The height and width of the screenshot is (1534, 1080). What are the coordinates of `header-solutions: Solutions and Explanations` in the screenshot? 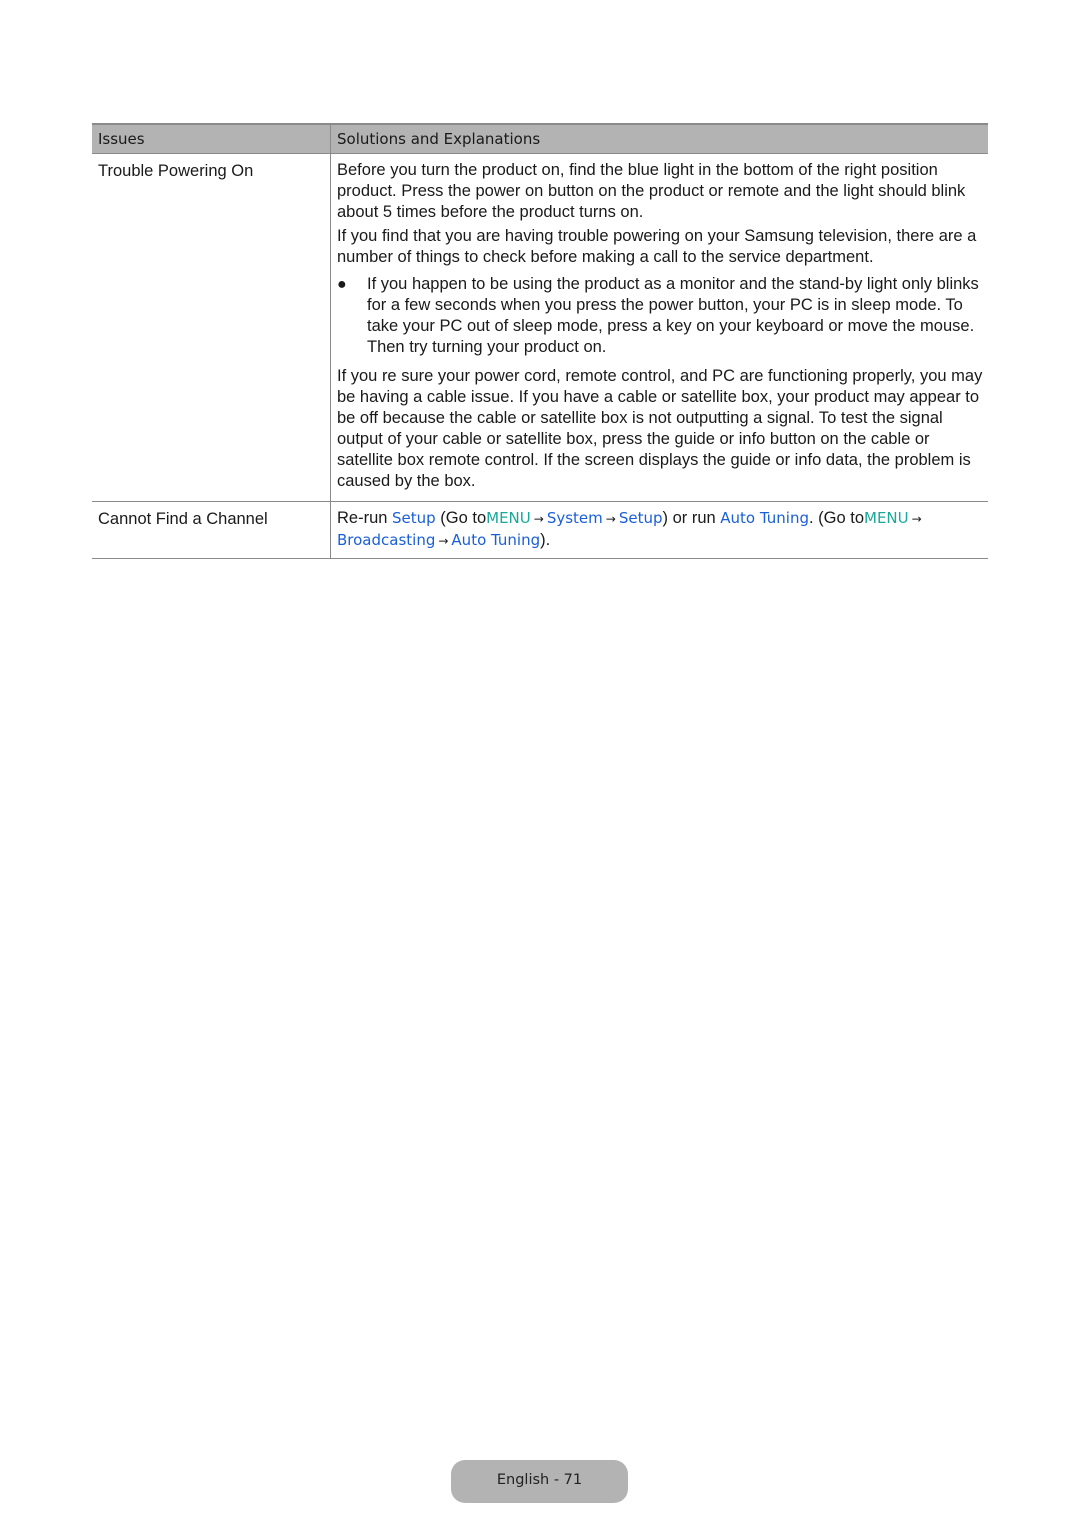 It's located at (439, 139).